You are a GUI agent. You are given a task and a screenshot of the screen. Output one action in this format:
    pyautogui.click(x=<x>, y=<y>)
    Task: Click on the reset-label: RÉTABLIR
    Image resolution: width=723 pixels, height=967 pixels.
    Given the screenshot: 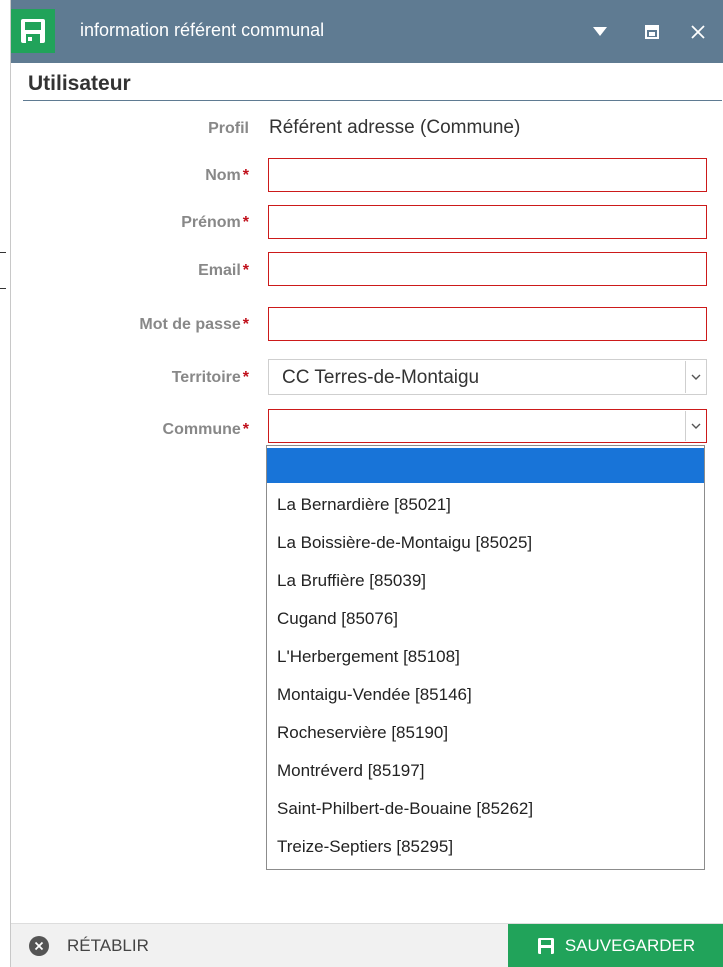 What is the action you would take?
    pyautogui.click(x=108, y=945)
    